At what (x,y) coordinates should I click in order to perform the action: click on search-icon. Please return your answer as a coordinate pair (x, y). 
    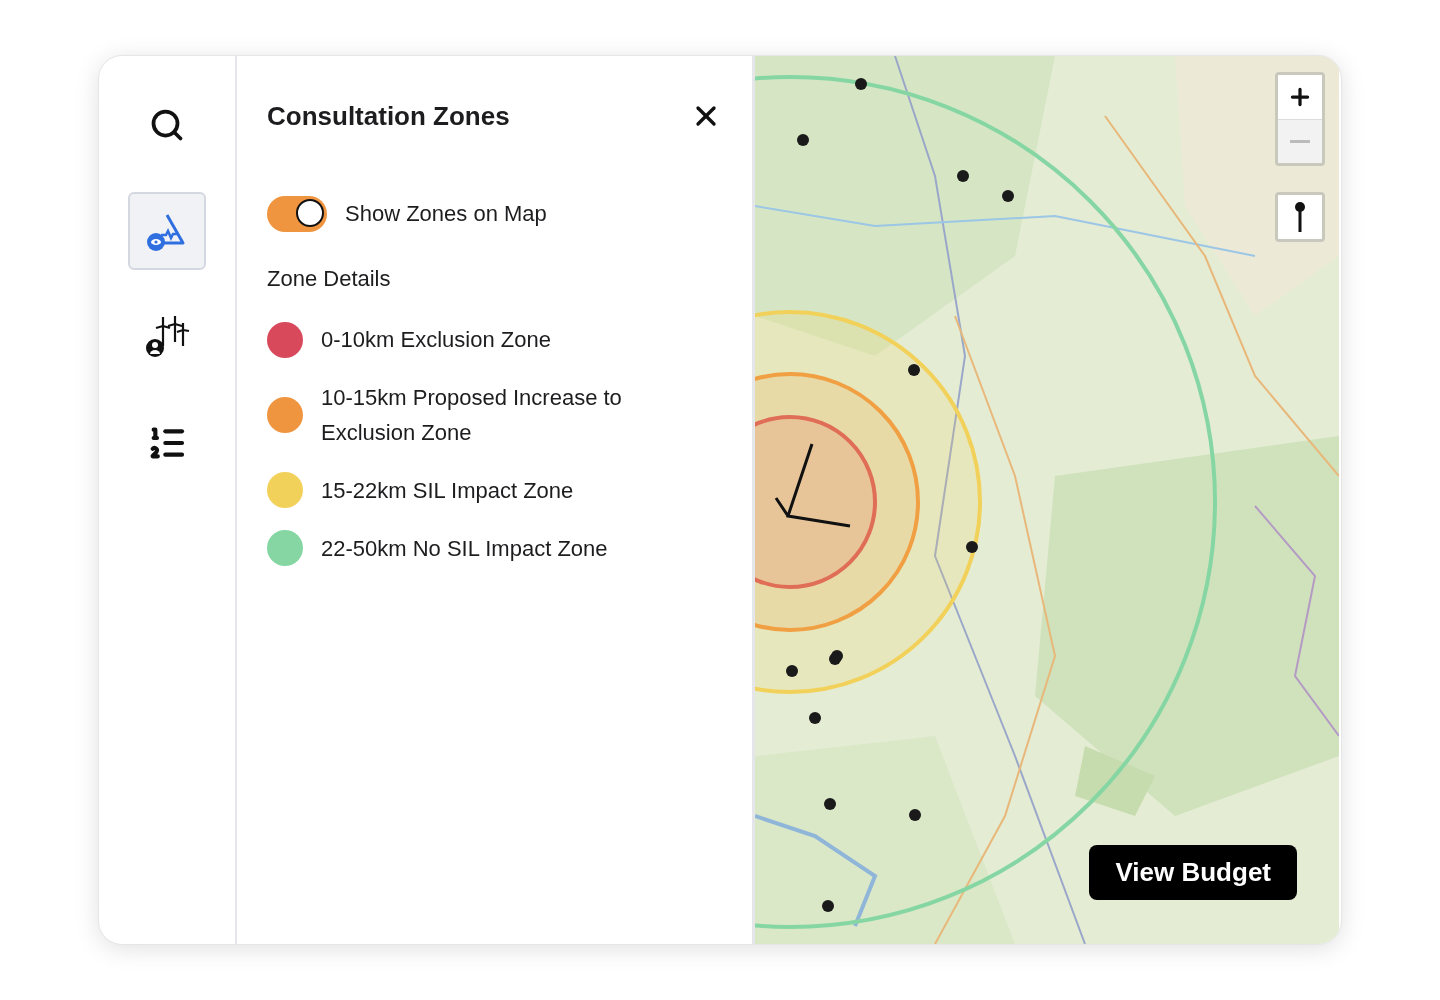
    Looking at the image, I should click on (167, 125).